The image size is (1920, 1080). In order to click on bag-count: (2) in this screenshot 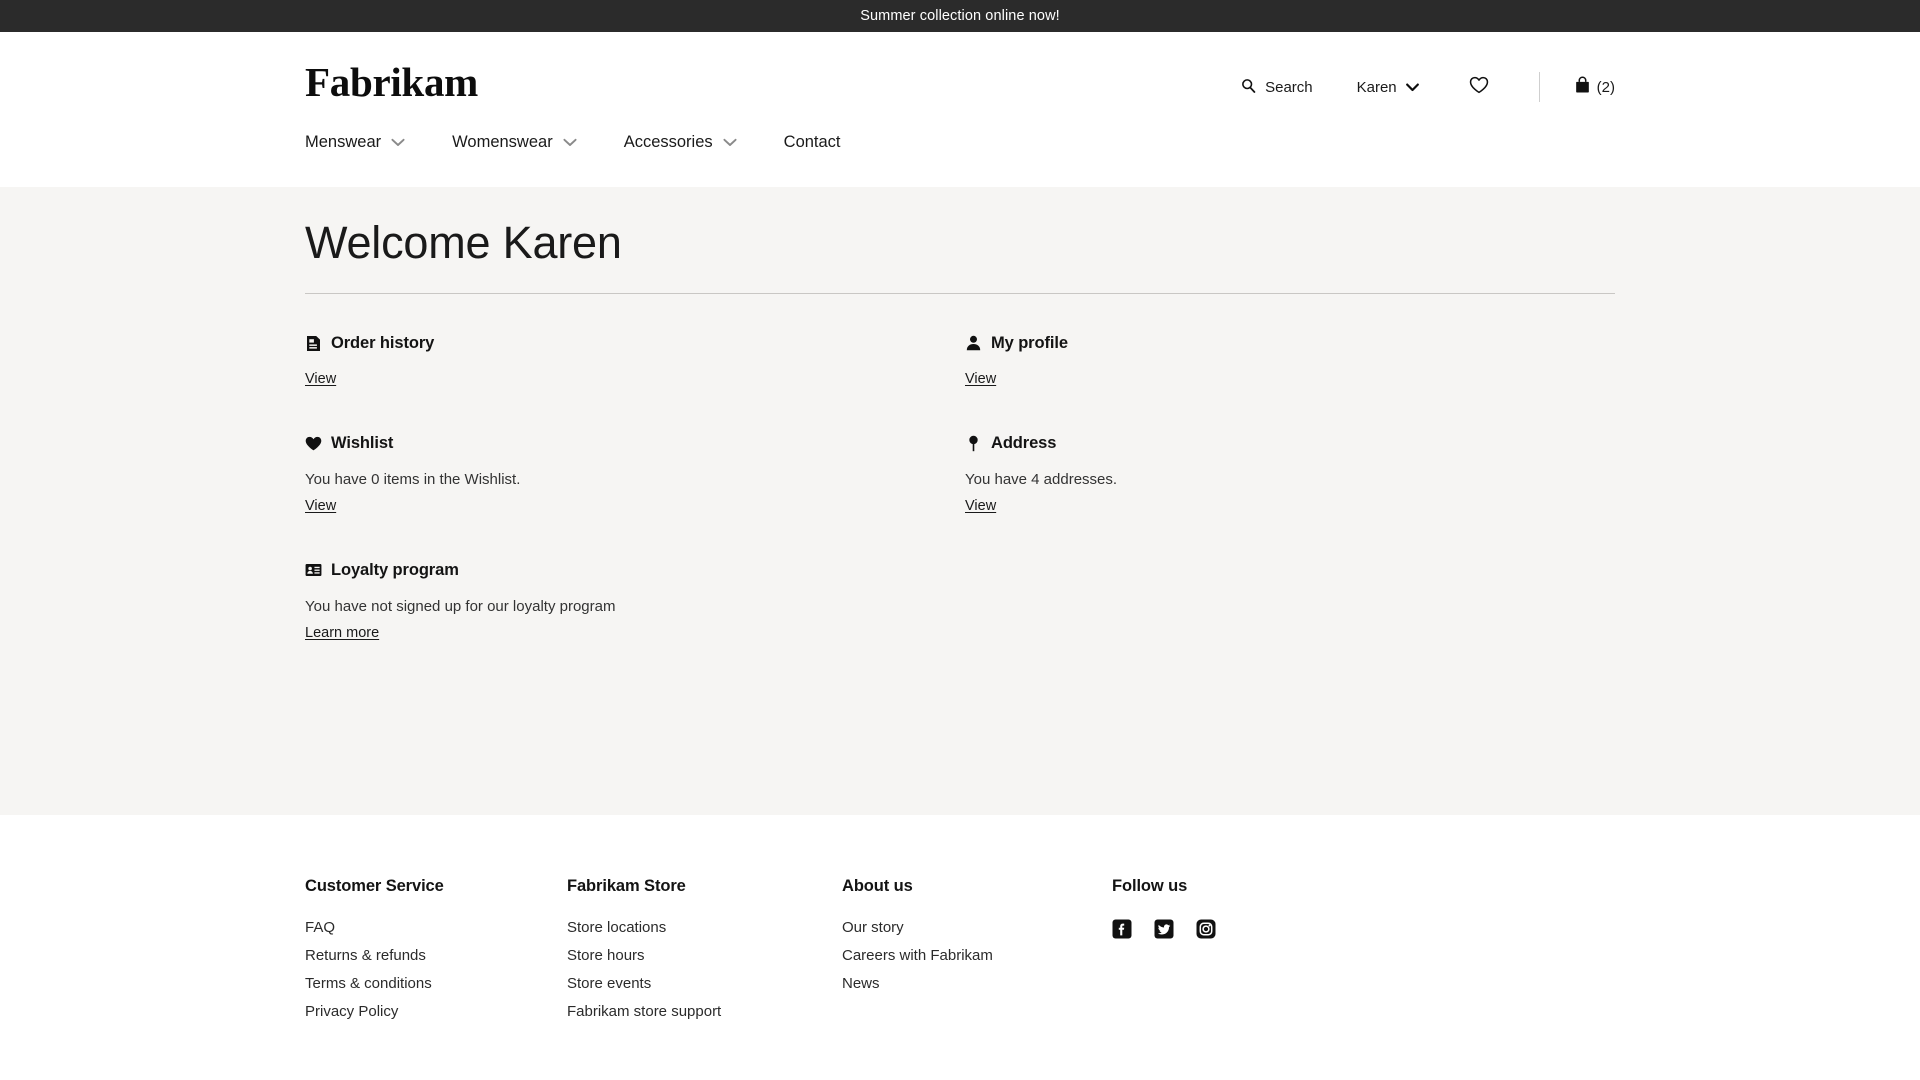, I will do `click(1605, 87)`.